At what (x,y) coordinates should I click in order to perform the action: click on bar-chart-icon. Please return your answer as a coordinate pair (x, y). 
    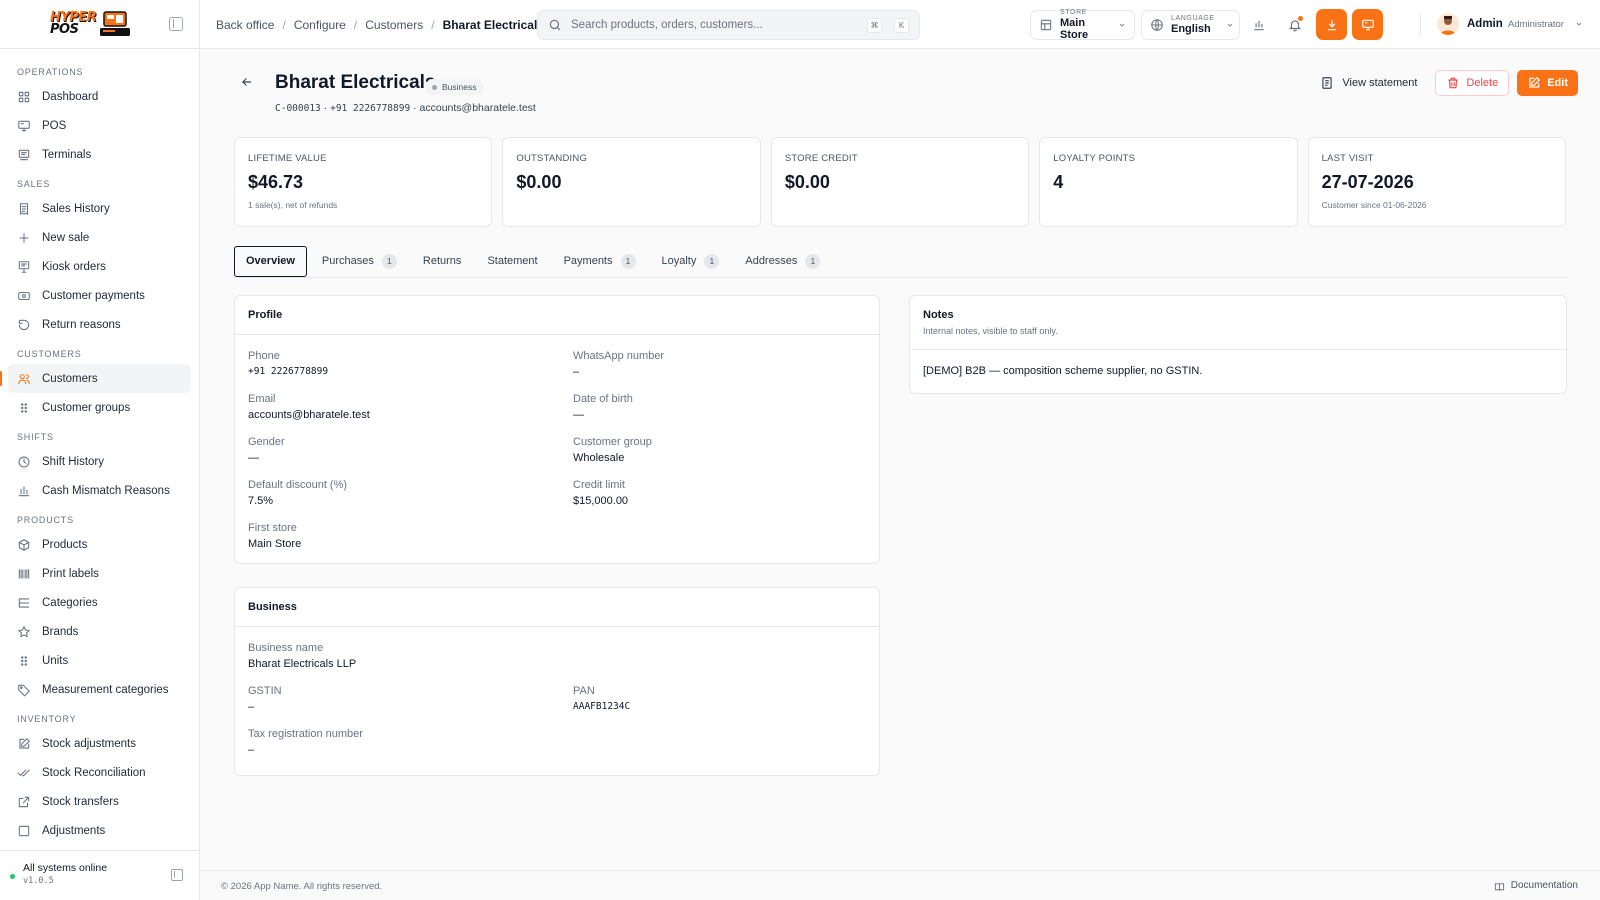
    Looking at the image, I should click on (1259, 25).